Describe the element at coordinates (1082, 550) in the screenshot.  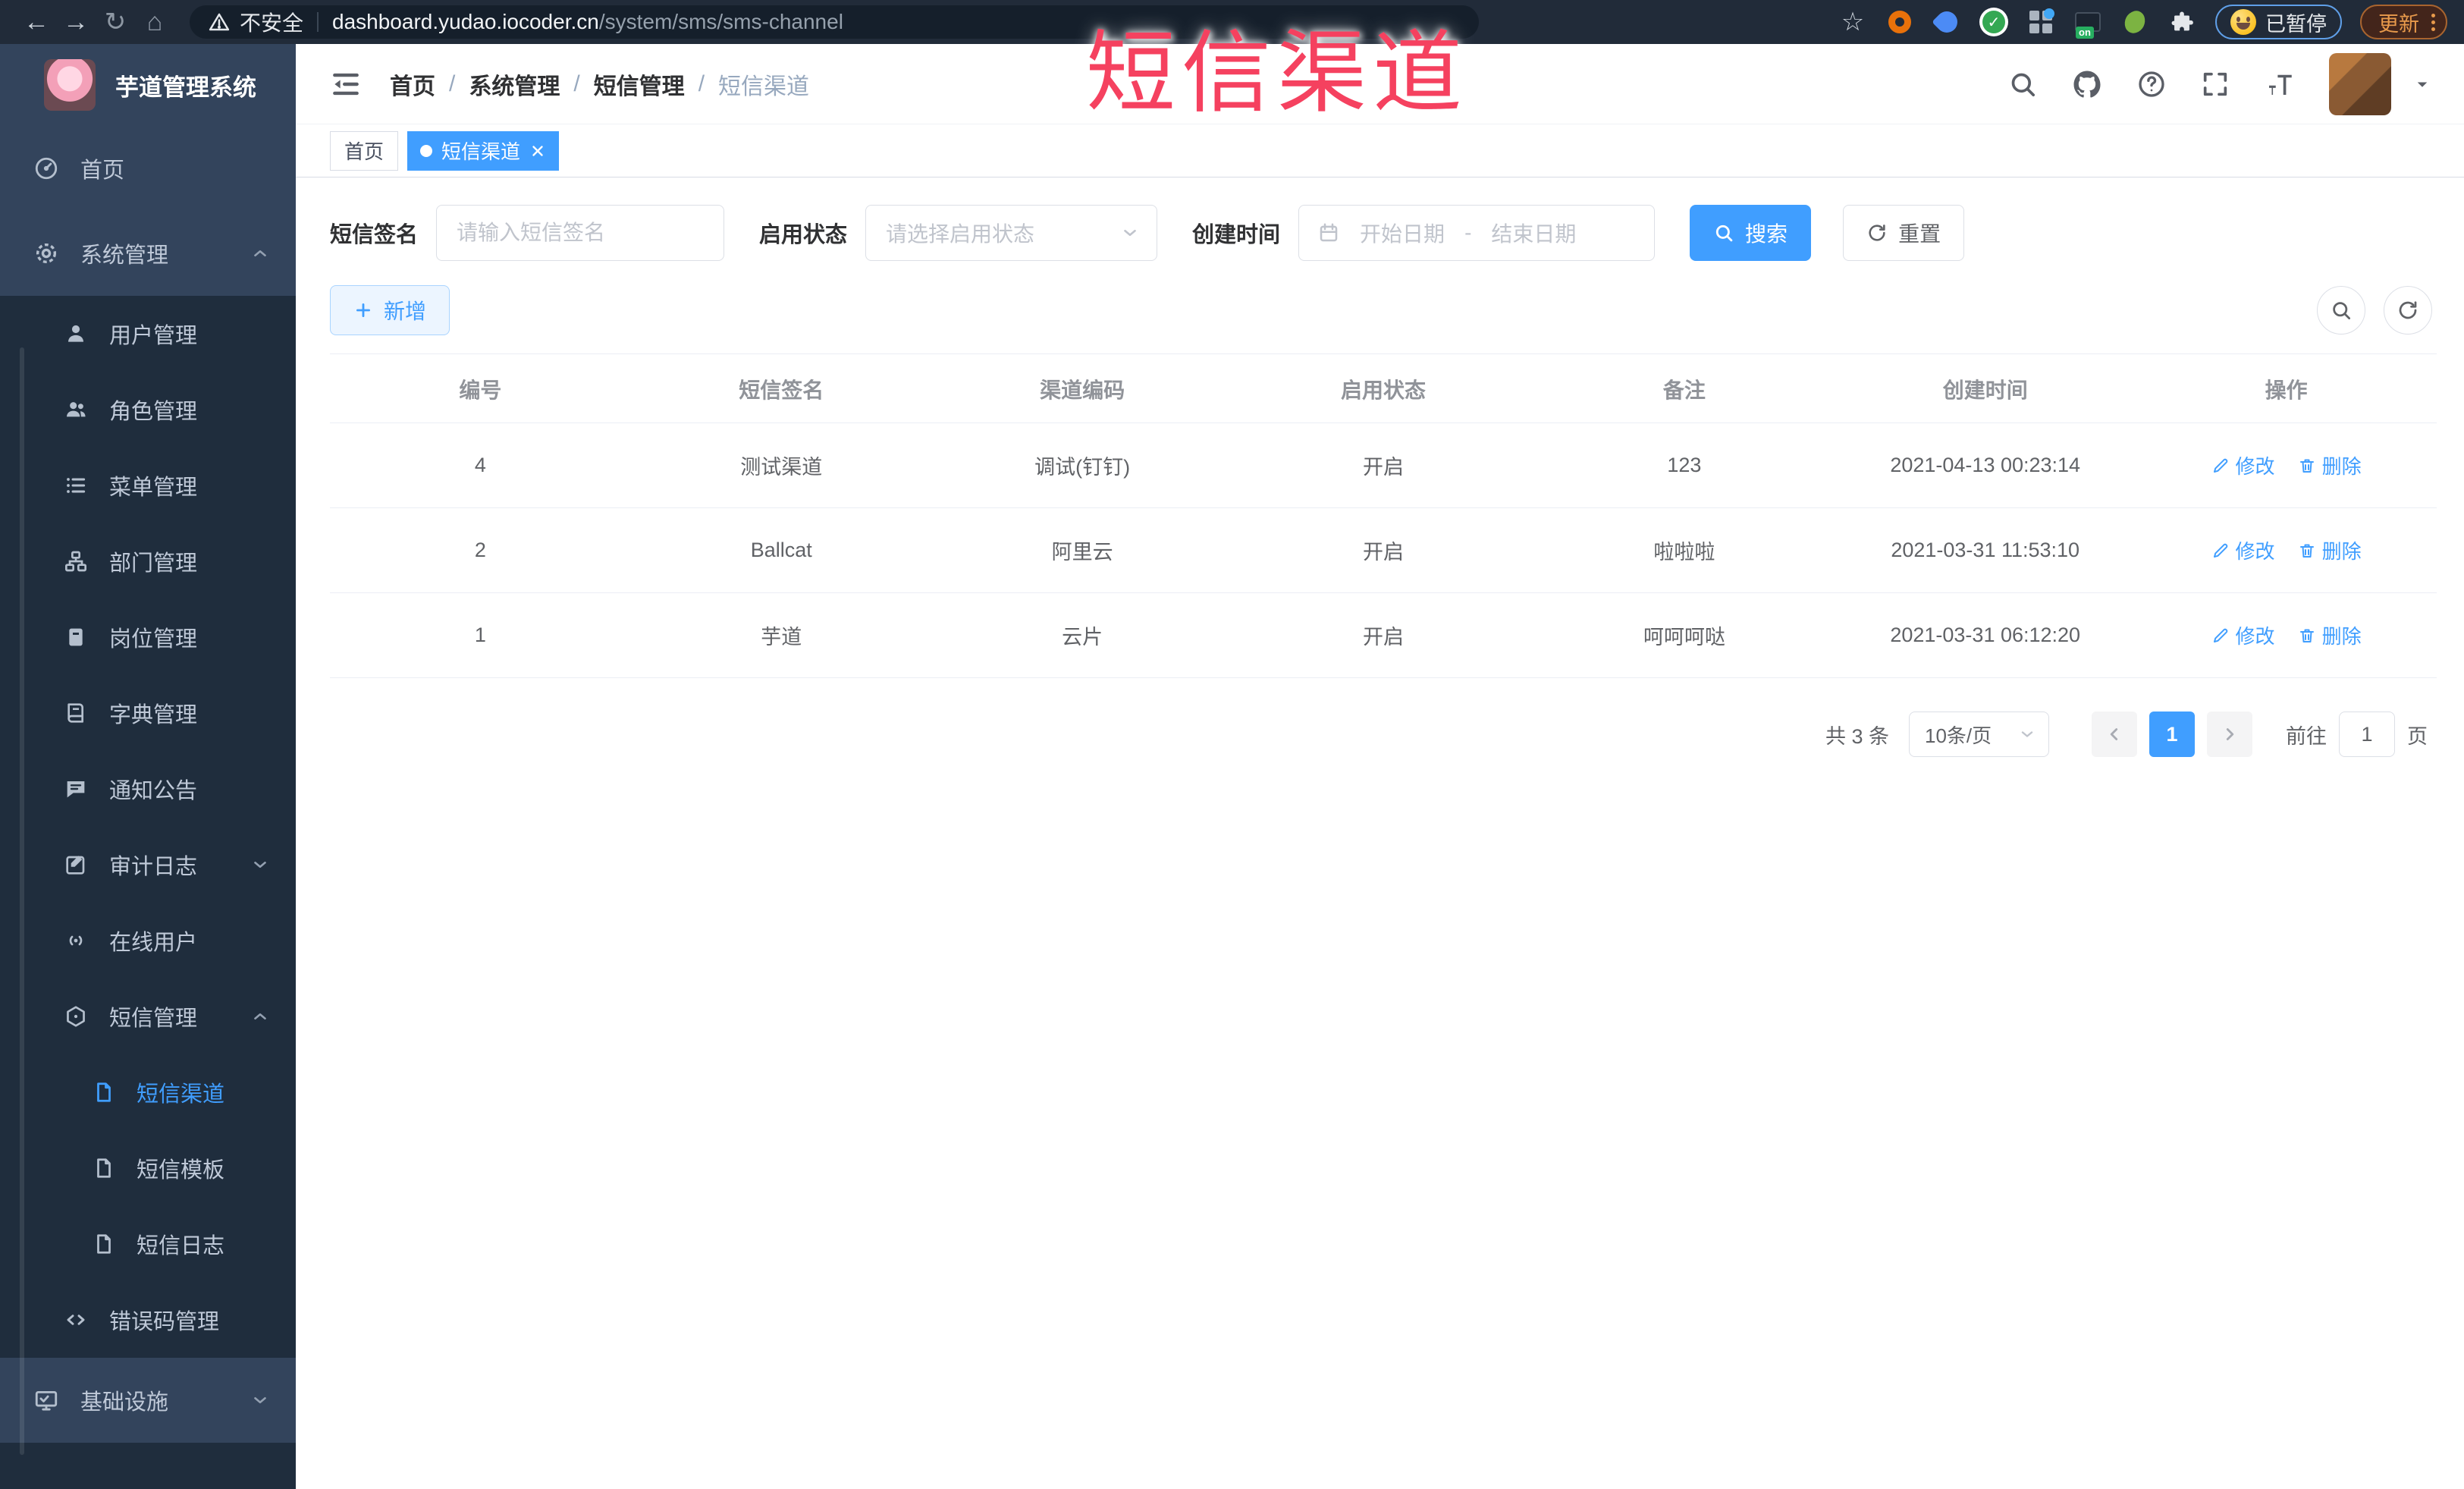
I see `cell-code: 阿里云` at that location.